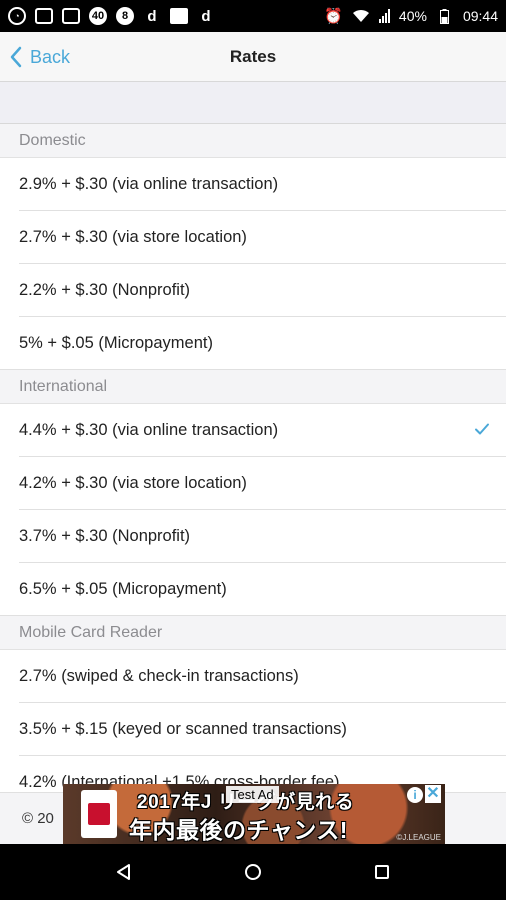  I want to click on rate-row-selected: 4.4% + $.30 (via online transaction), so click(253, 430).